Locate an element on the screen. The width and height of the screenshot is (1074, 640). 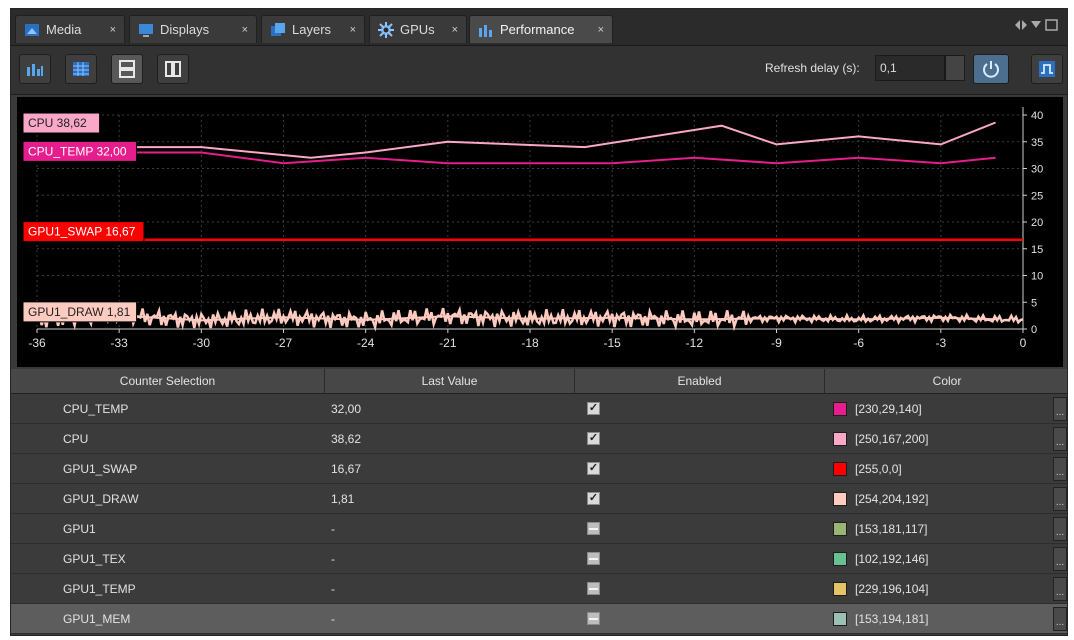
table-view-button is located at coordinates (81, 69).